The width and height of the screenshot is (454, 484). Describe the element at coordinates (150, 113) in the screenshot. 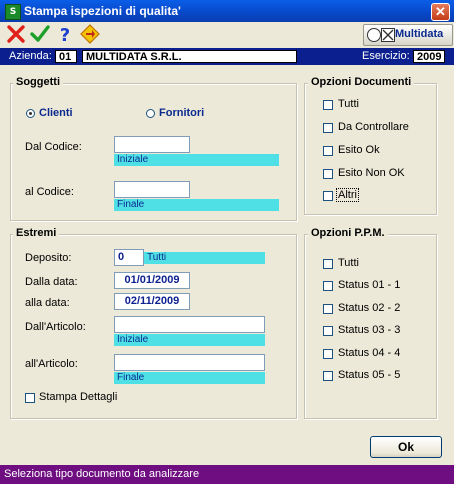

I see `fornitori-radio` at that location.